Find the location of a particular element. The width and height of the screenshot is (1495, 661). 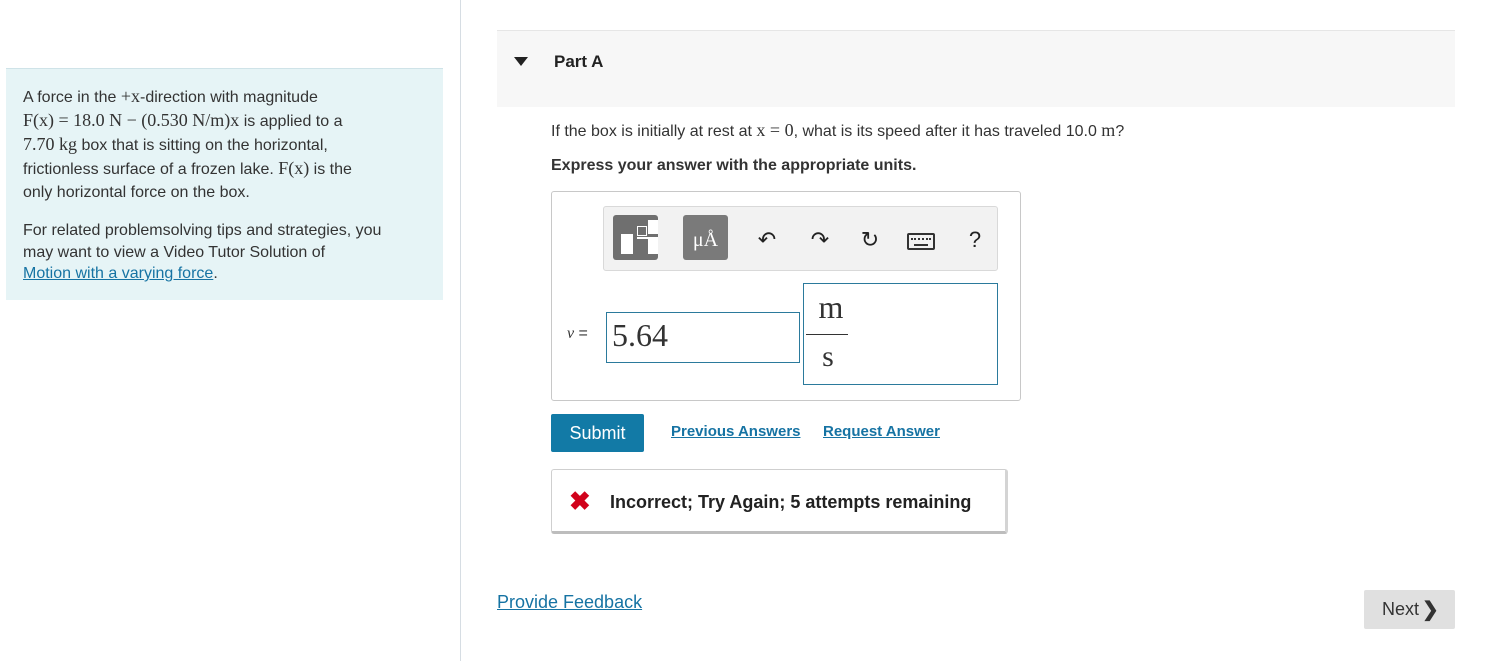

equals-sign: = is located at coordinates (581, 333).